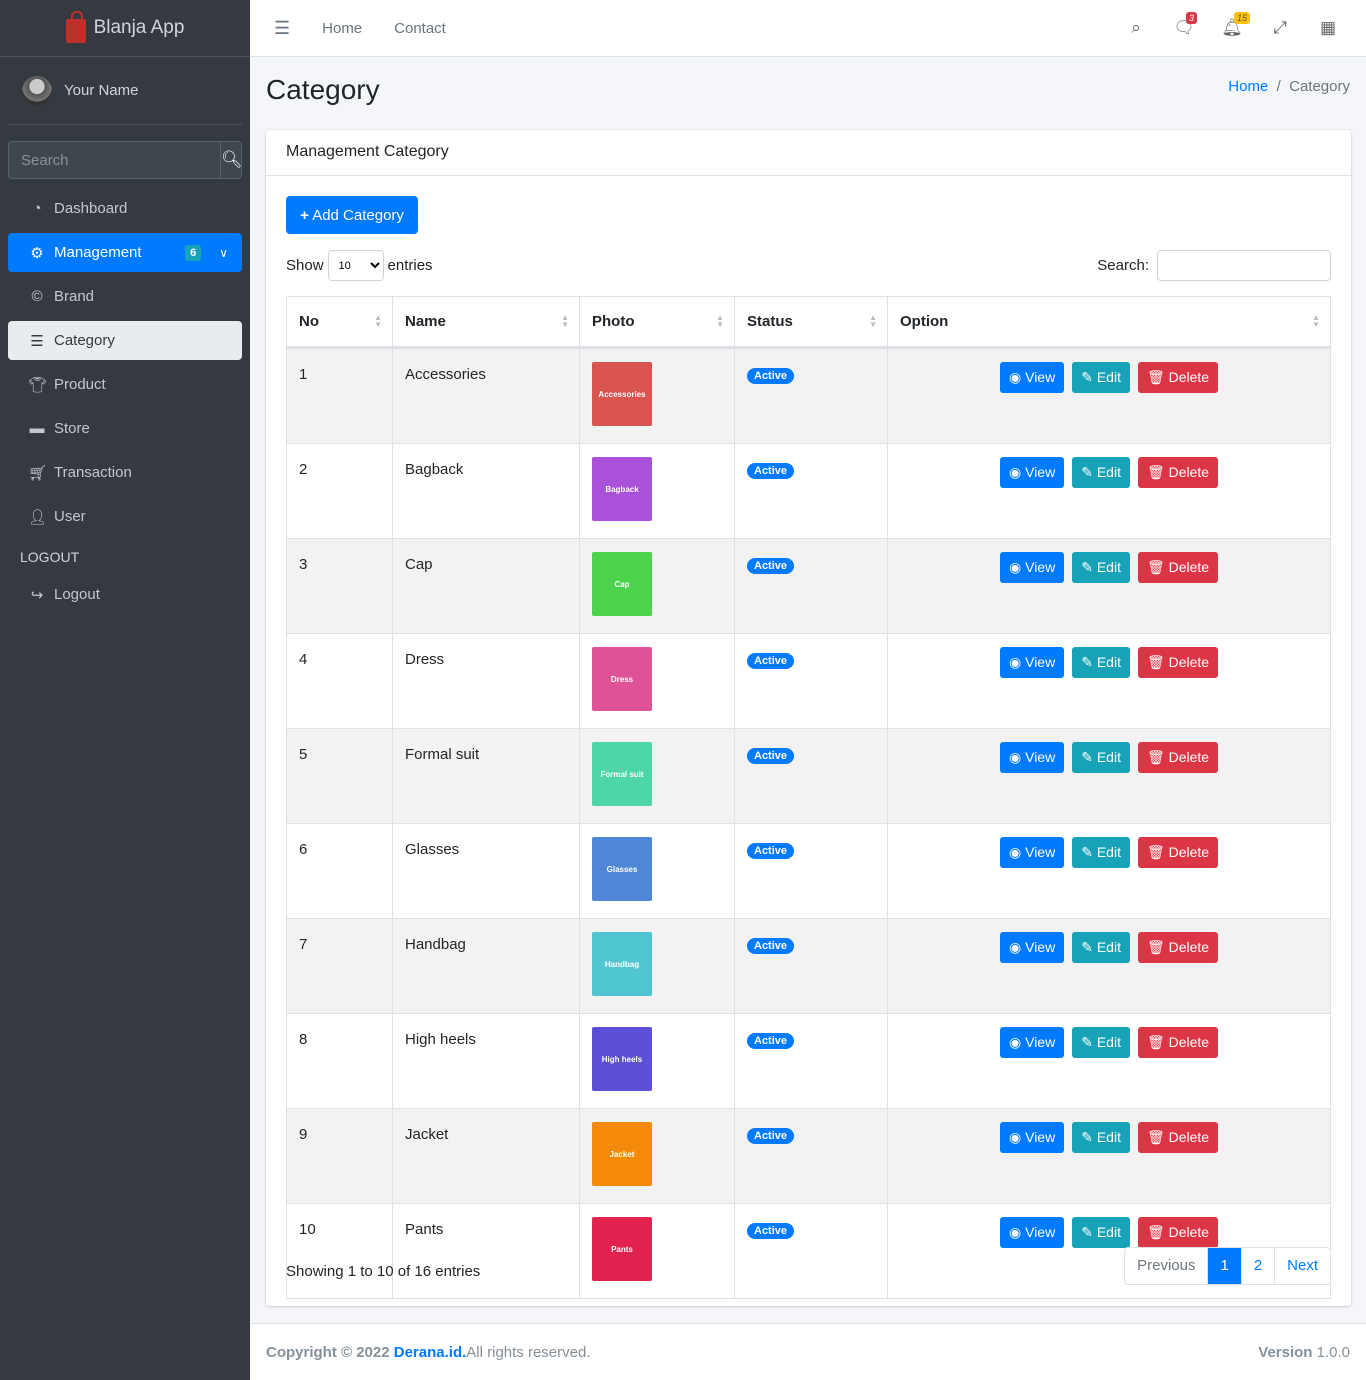 The width and height of the screenshot is (1366, 1380). Describe the element at coordinates (808, 153) in the screenshot. I see `card-title: Management Category` at that location.